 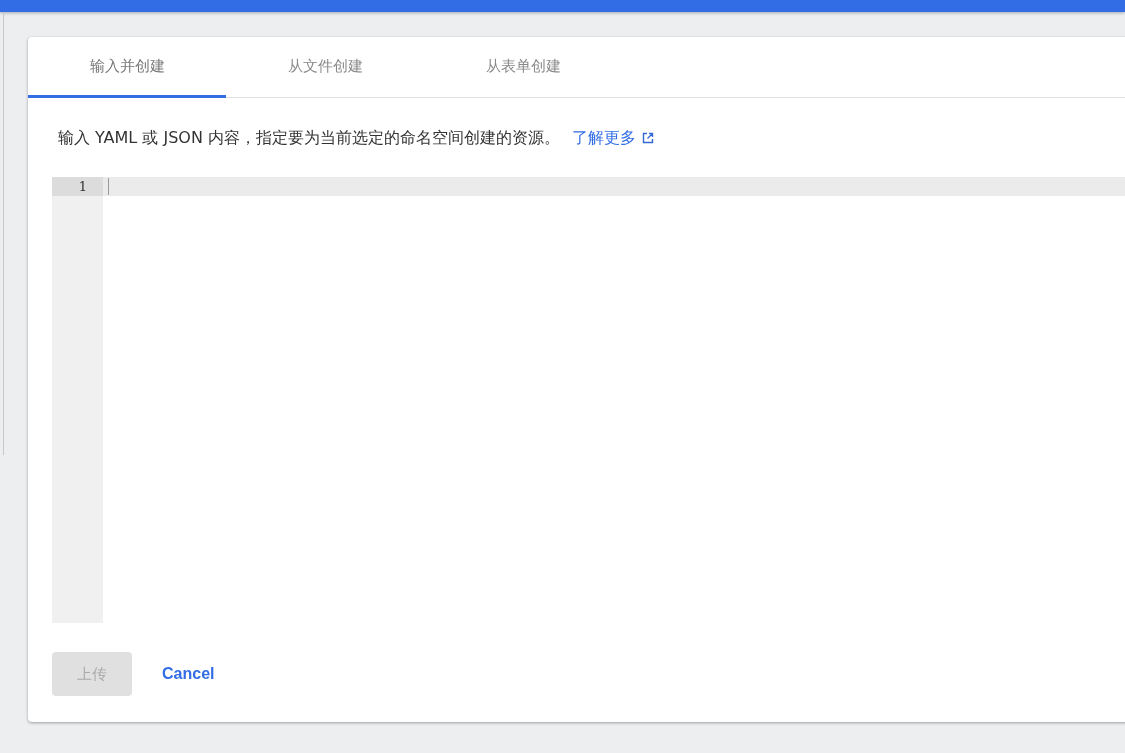 What do you see at coordinates (108, 186) in the screenshot?
I see `text-cursor` at bounding box center [108, 186].